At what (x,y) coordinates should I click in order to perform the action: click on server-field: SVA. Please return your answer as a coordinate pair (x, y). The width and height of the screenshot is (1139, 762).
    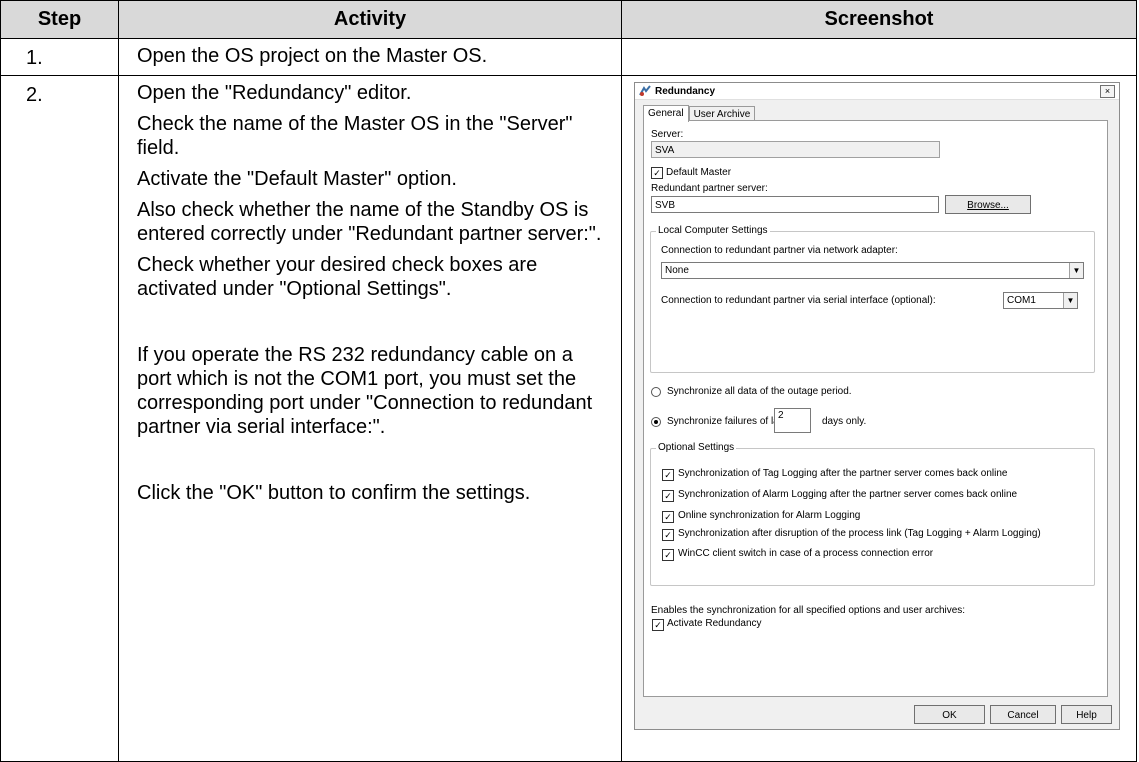
    Looking at the image, I should click on (795, 149).